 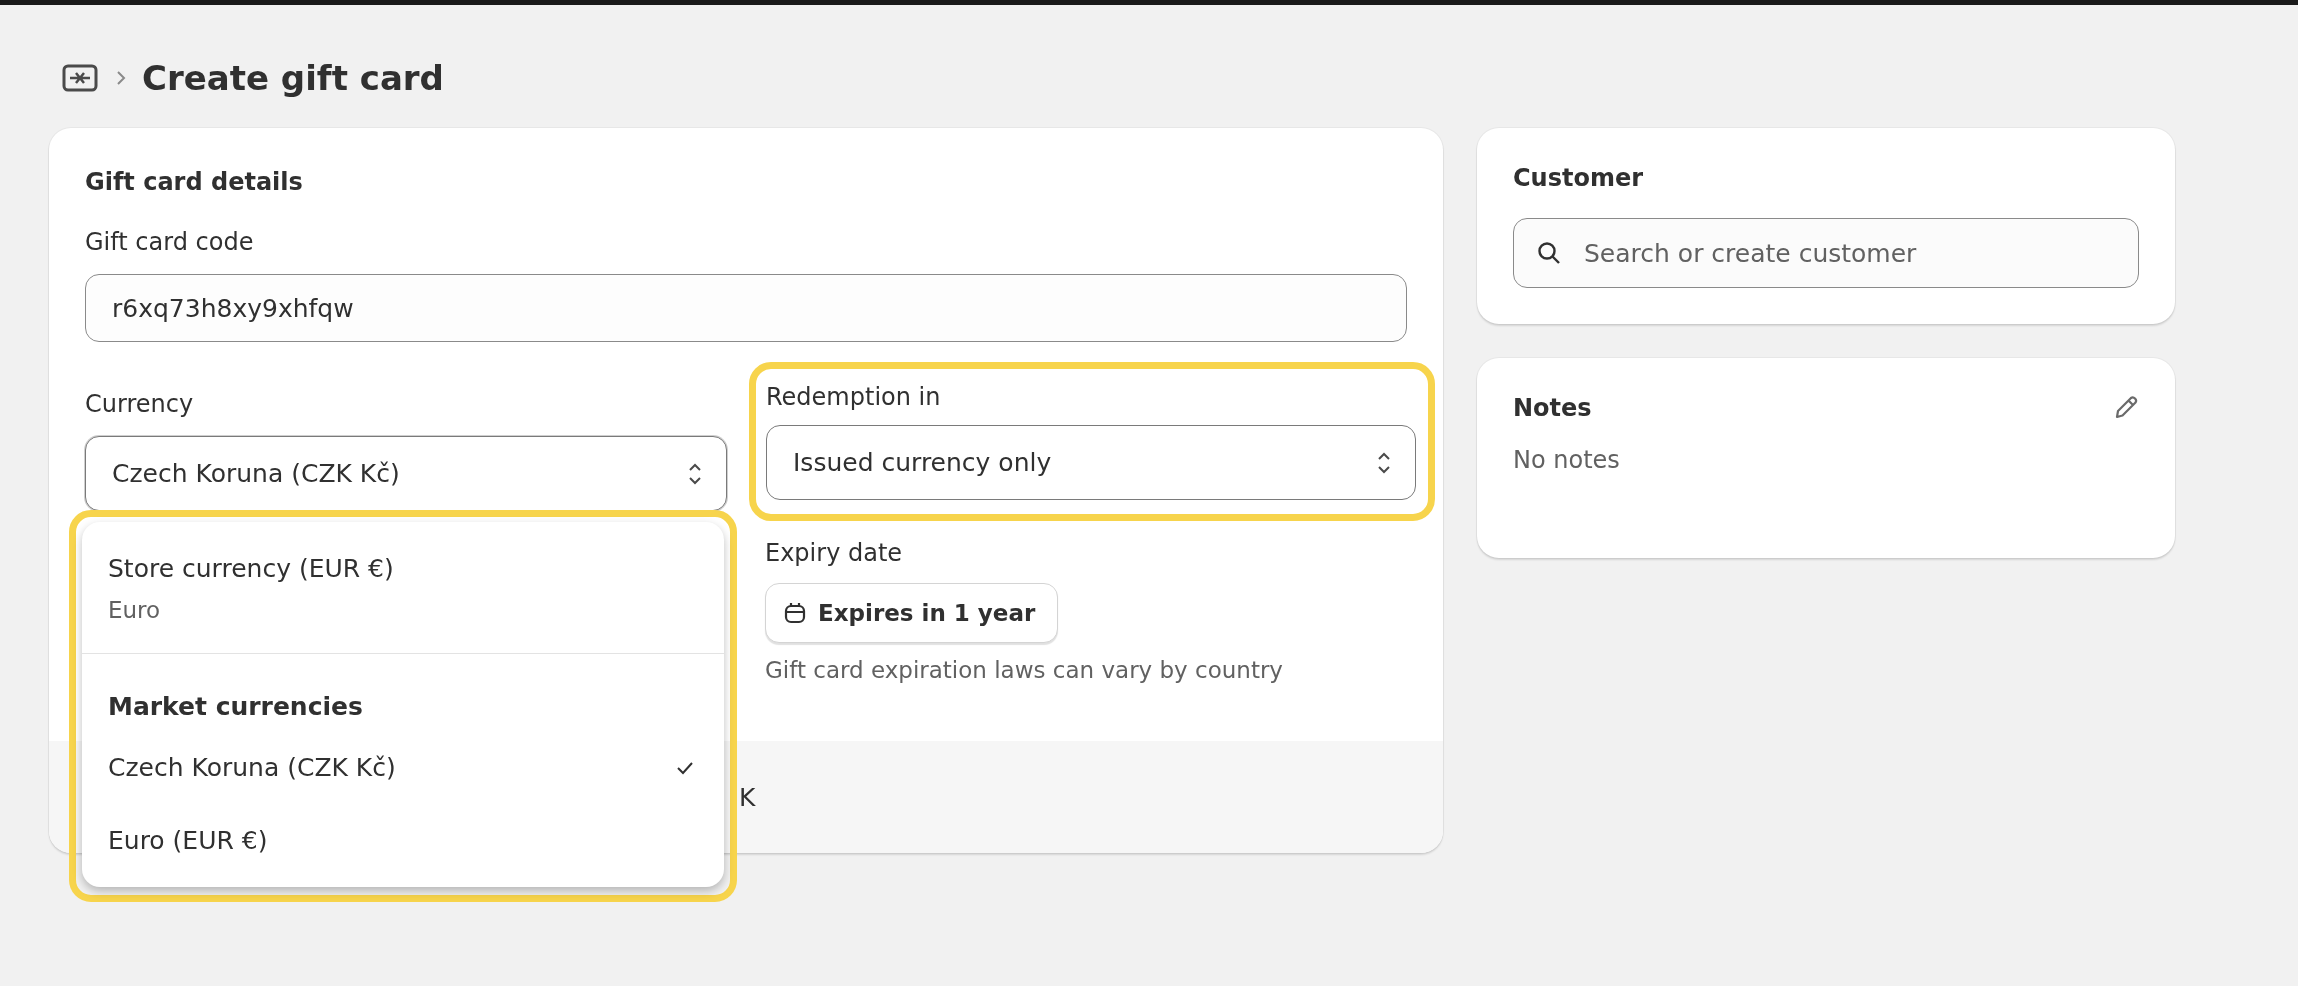 What do you see at coordinates (403, 840) in the screenshot?
I see `menu-option: Euro (EUR €)` at bounding box center [403, 840].